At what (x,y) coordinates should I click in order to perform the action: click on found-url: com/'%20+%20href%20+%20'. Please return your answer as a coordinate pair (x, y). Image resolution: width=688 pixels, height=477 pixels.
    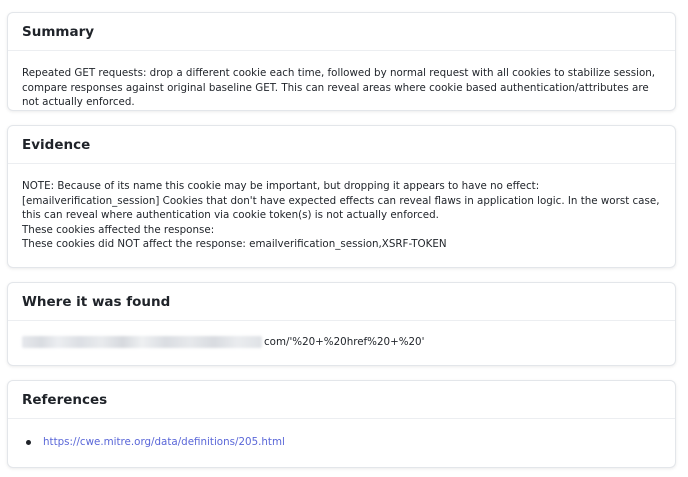
    Looking at the image, I should click on (344, 342).